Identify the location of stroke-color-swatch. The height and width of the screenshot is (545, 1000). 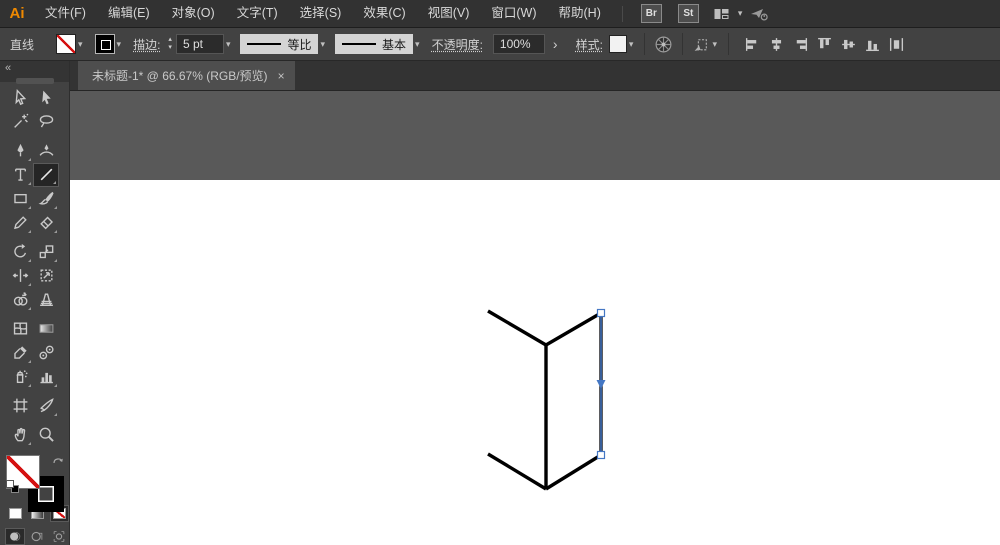
(104, 44).